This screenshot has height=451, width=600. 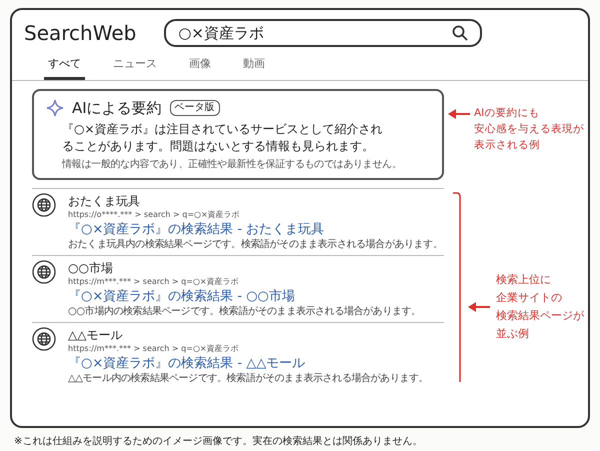 I want to click on result-snippet: おたくま玩具内の検索結果ページです。検索語がそのまま表示される場合があります。, so click(x=255, y=244).